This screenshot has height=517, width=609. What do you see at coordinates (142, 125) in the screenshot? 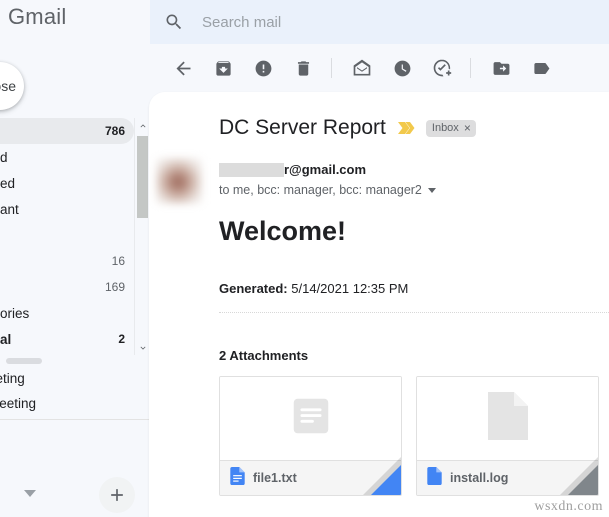
I see `chevron-up-icon` at bounding box center [142, 125].